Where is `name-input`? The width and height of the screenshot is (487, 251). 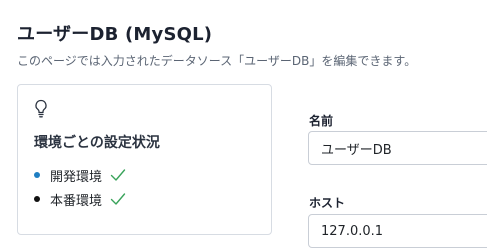 name-input is located at coordinates (397, 148).